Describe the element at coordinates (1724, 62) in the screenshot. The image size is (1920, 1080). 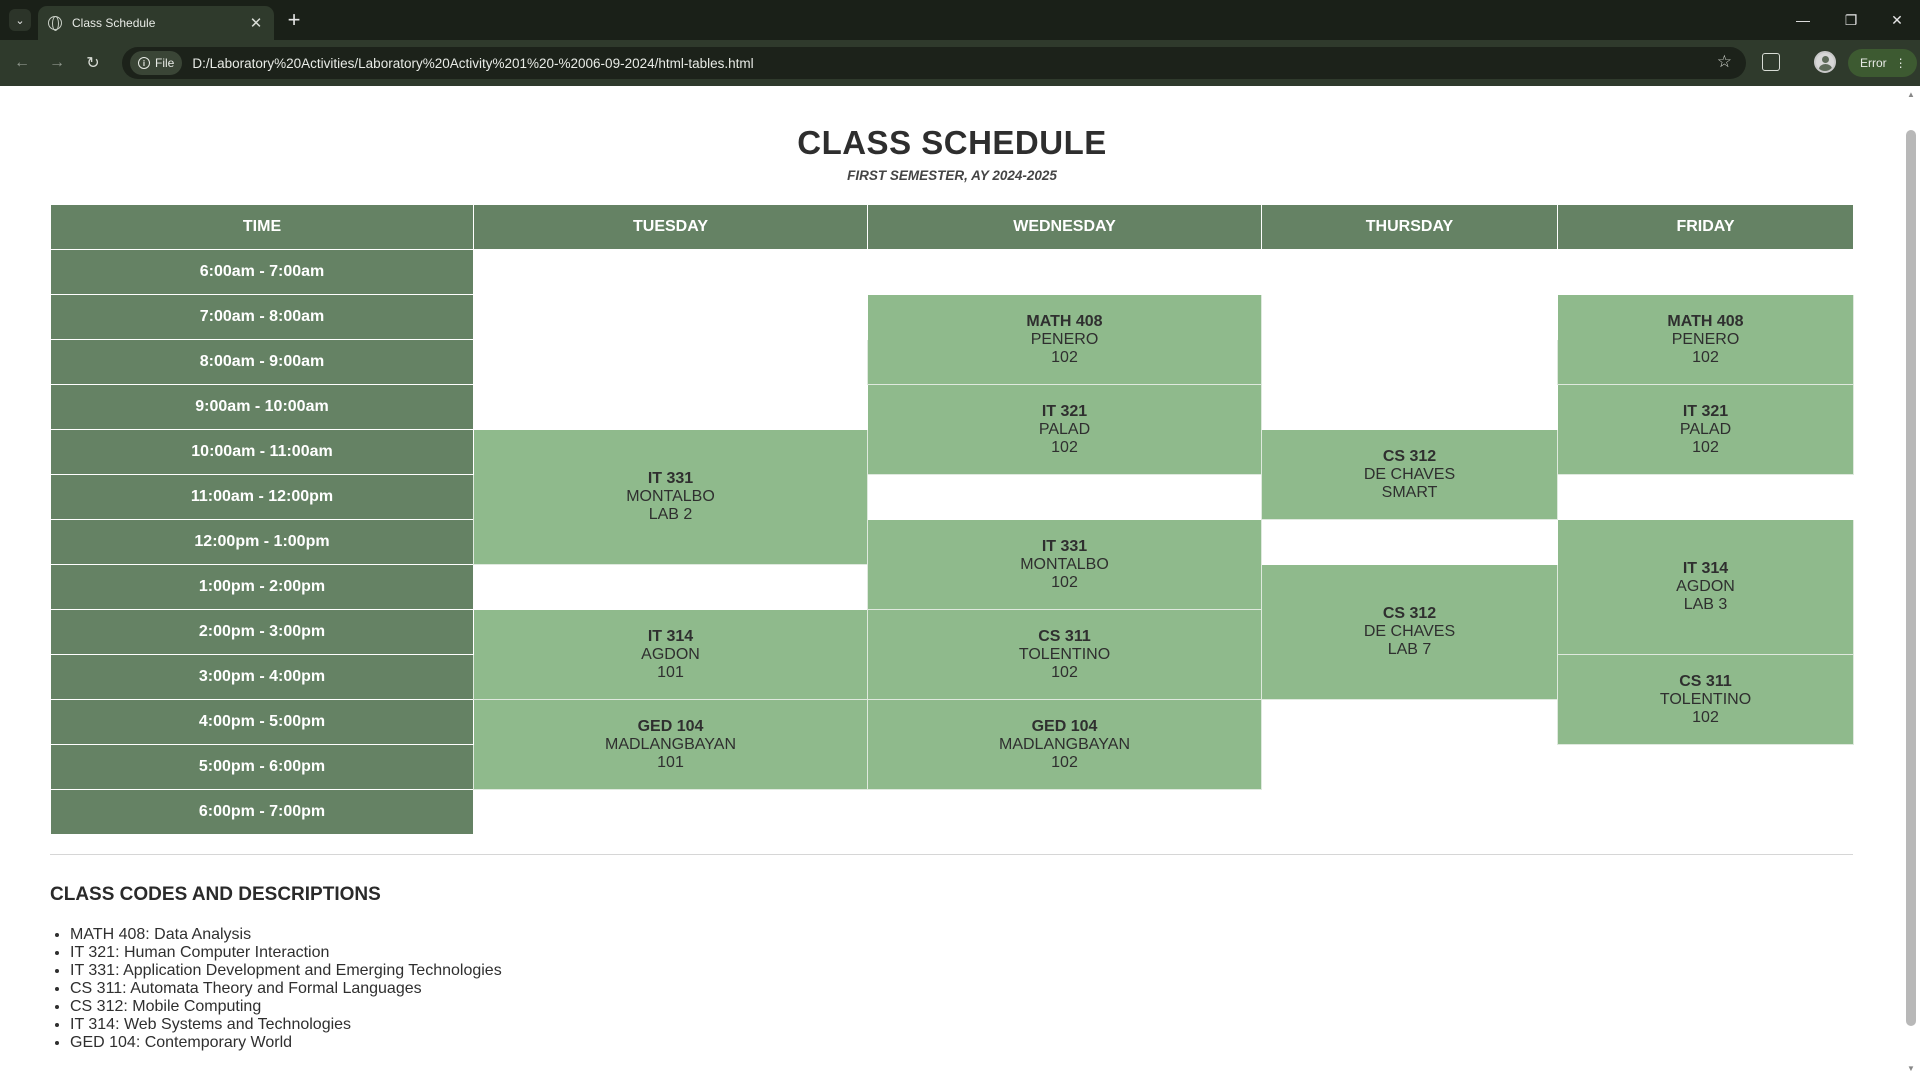
I see `bookmark-star-icon: ☆` at that location.